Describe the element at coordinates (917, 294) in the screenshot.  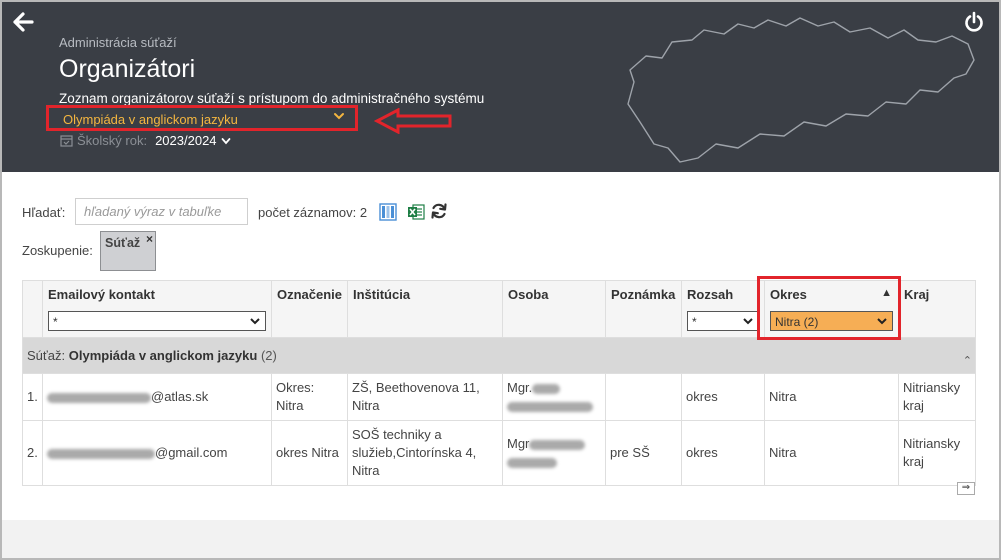
I see `column-header-label: Kraj` at that location.